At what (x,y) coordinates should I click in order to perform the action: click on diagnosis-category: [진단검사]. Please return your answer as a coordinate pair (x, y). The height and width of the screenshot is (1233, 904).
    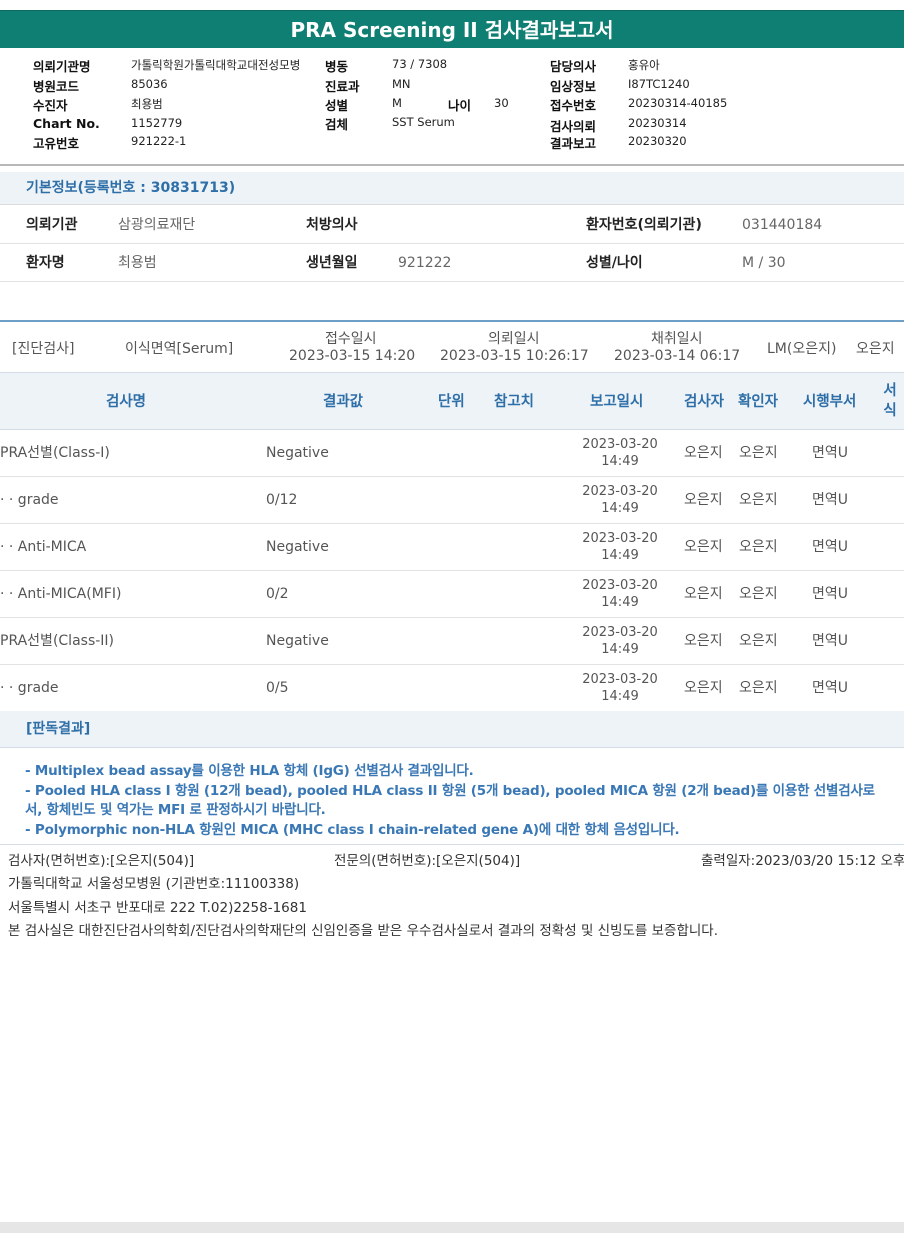
    Looking at the image, I should click on (43, 349).